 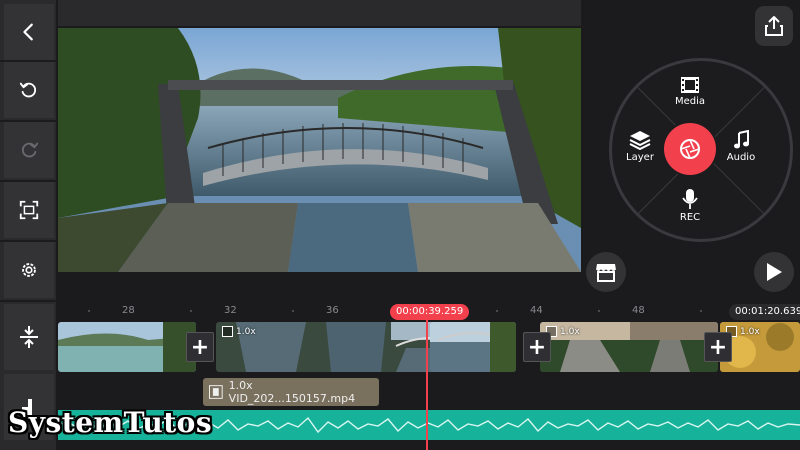 I want to click on store-icon, so click(x=606, y=273).